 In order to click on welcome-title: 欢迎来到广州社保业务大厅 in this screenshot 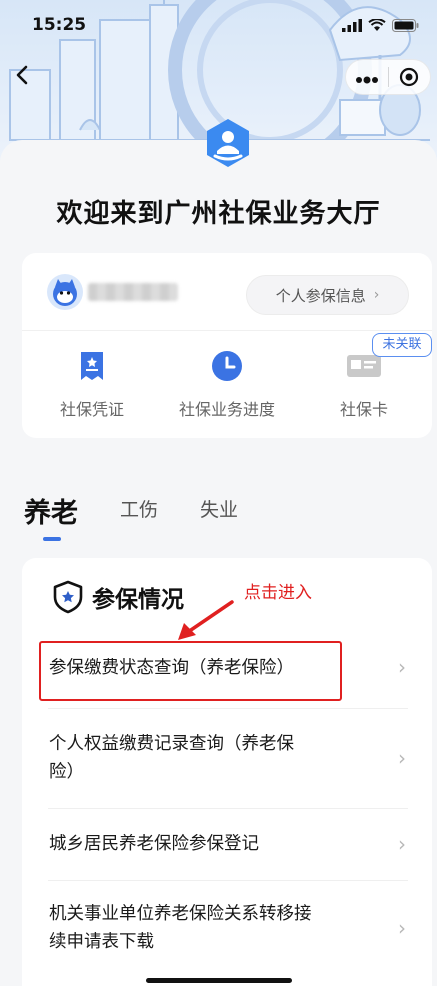, I will do `click(218, 214)`.